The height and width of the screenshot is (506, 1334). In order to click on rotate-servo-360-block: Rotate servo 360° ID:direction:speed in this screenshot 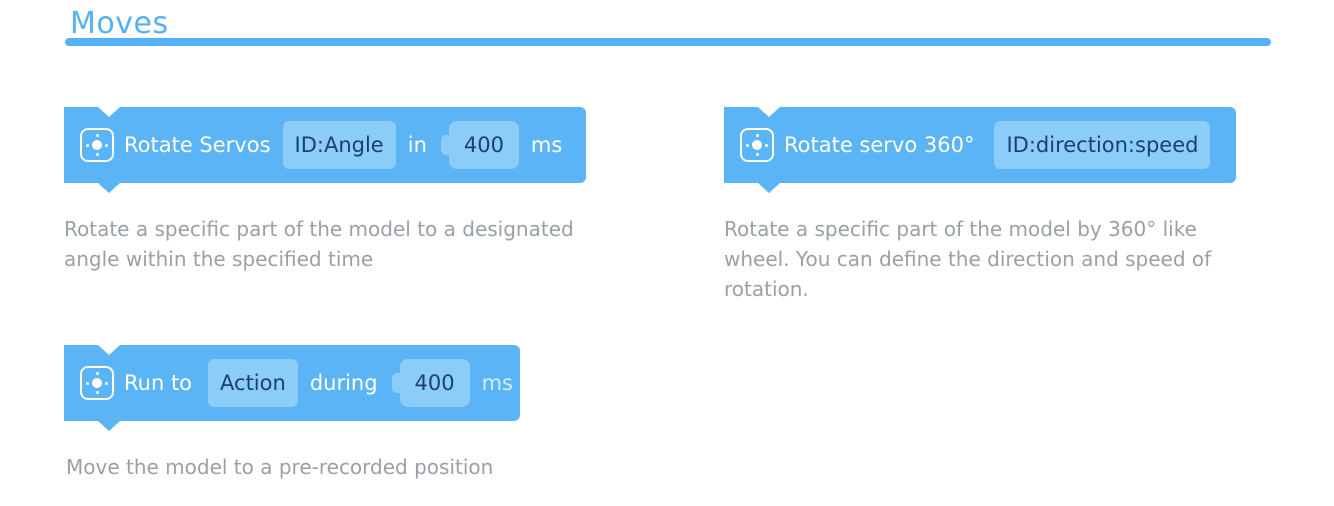, I will do `click(980, 150)`.